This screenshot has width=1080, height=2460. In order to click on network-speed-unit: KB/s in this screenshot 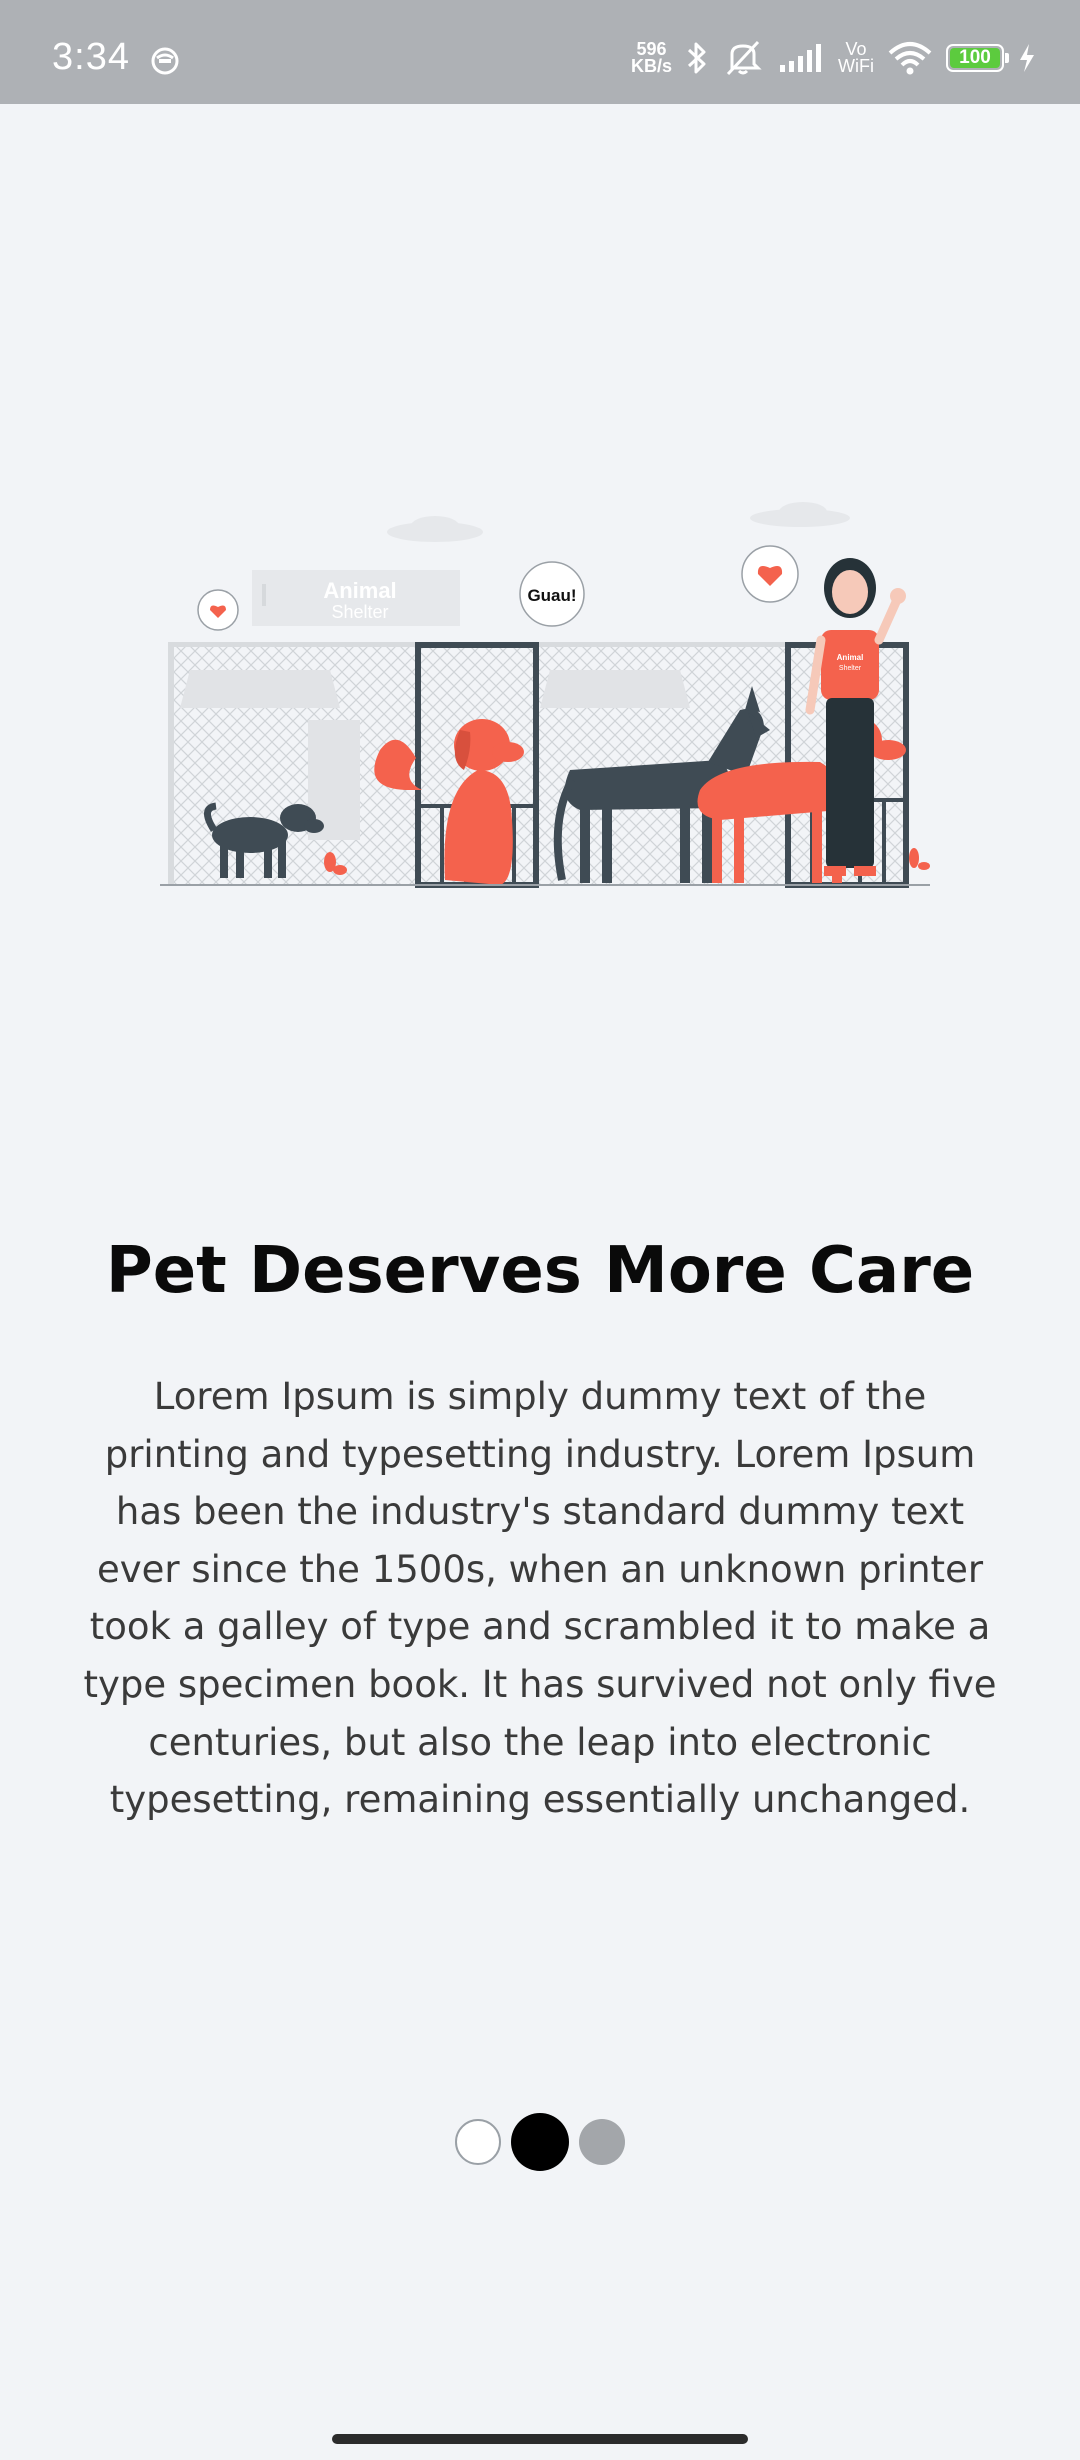, I will do `click(652, 66)`.